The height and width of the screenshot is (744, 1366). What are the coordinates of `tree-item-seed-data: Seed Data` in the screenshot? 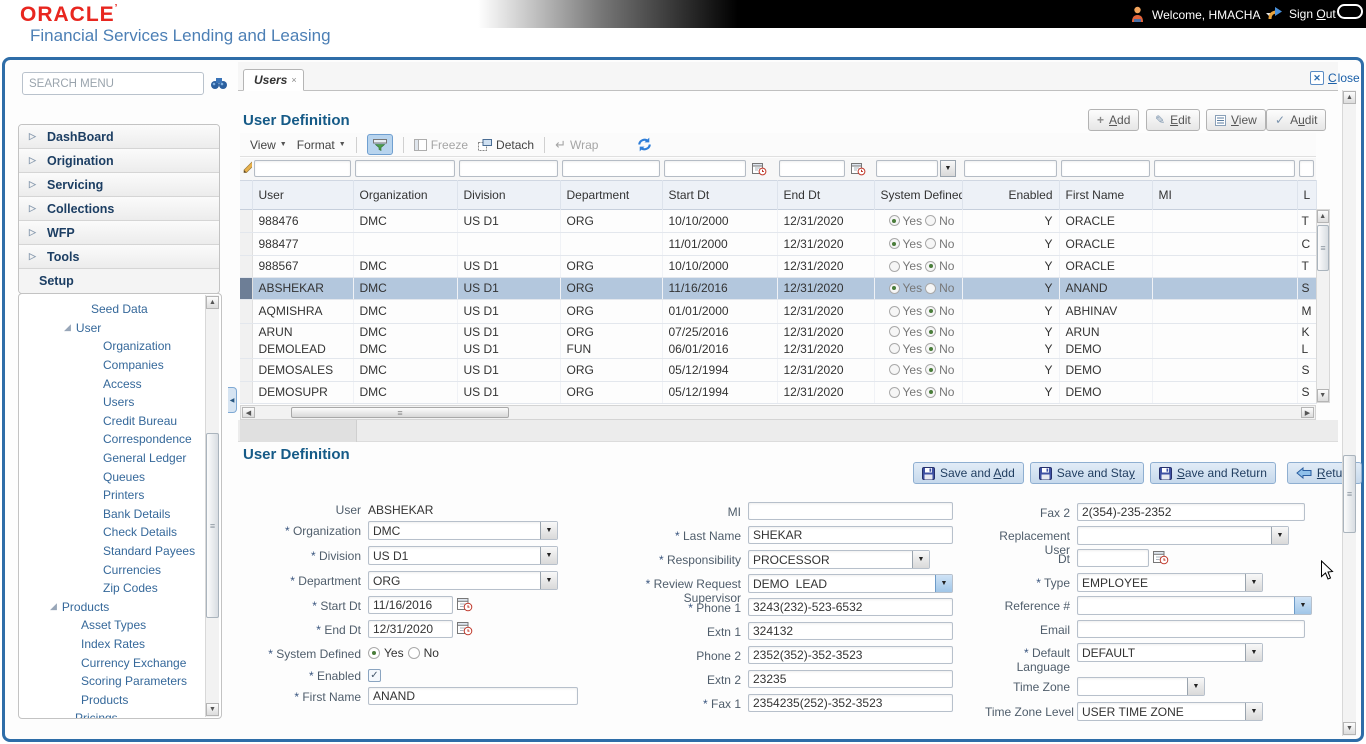 It's located at (120, 309).